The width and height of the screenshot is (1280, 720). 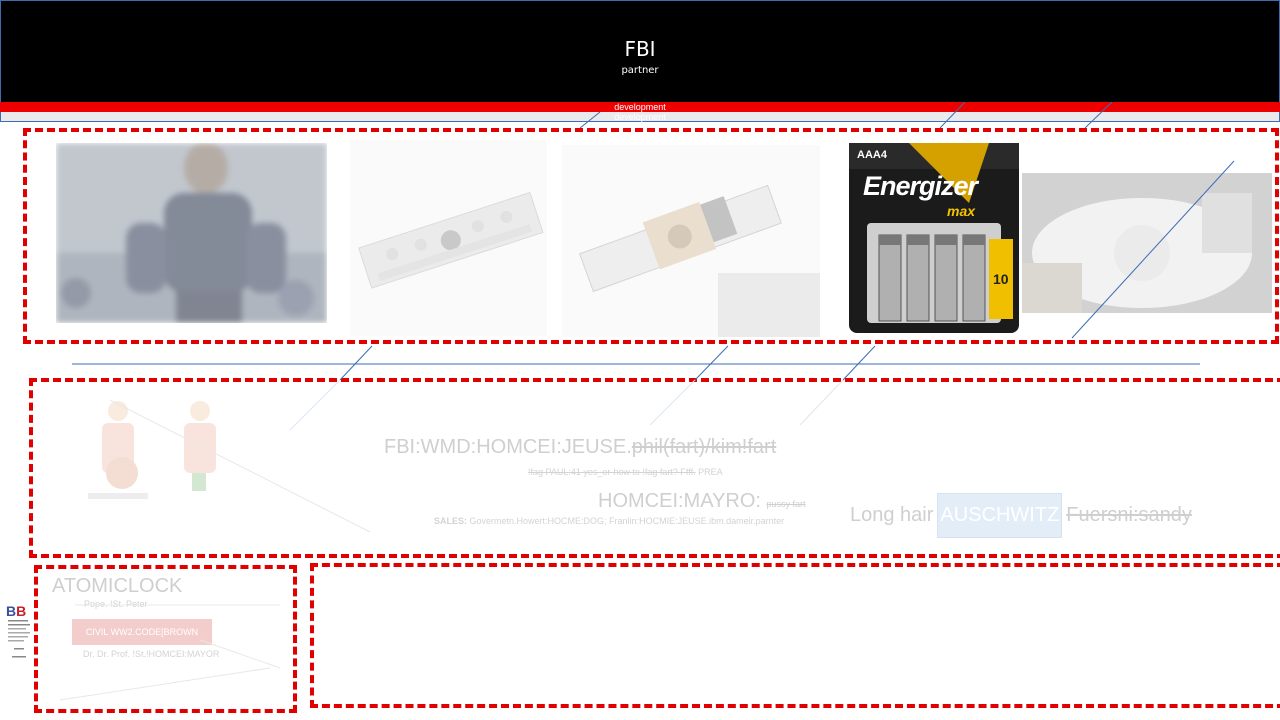 I want to click on battery-count-label: 10, so click(x=1001, y=279).